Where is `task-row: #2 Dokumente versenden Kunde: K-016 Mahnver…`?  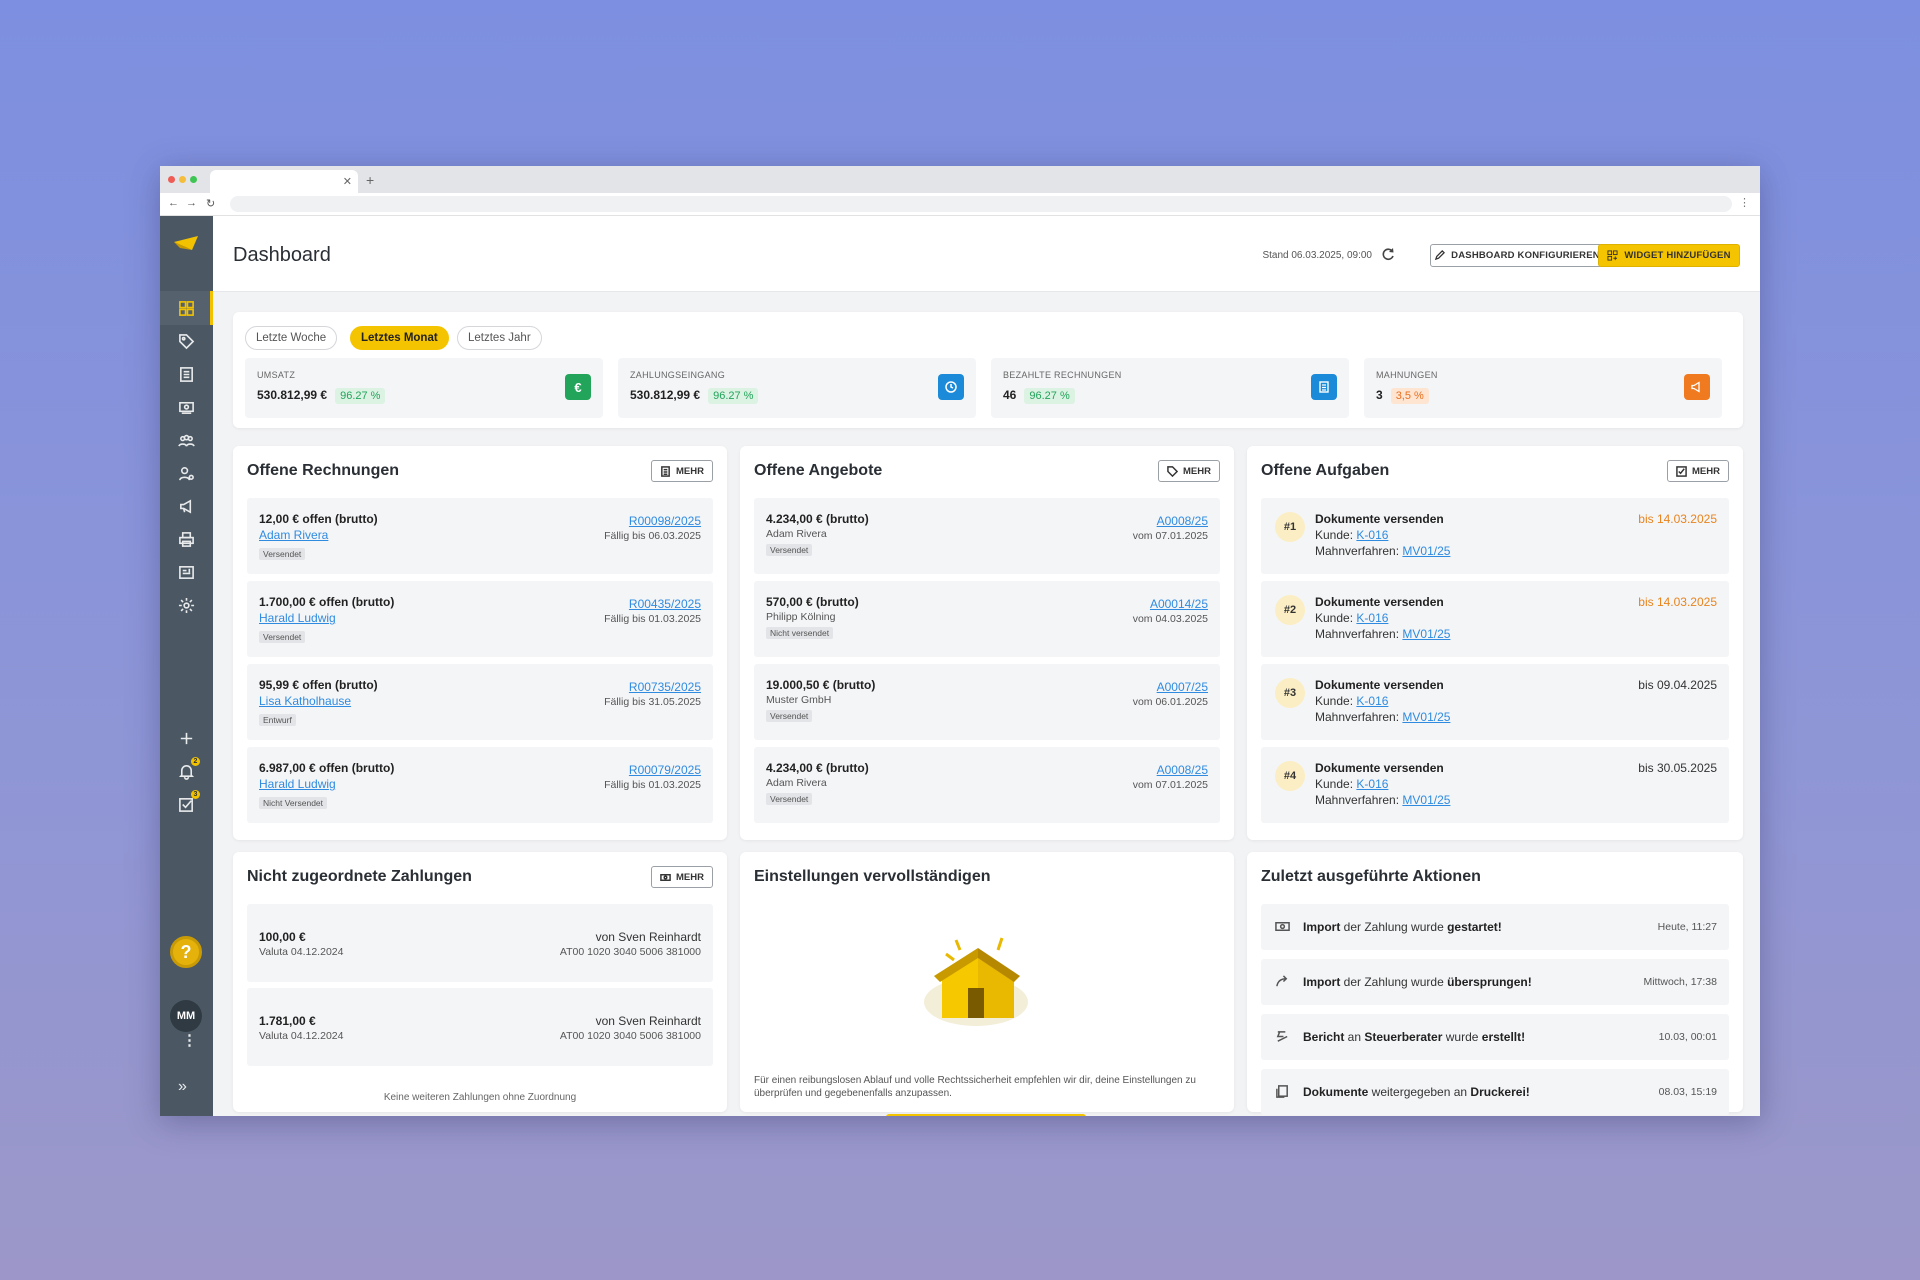 task-row: #2 Dokumente versenden Kunde: K-016 Mahnver… is located at coordinates (1495, 619).